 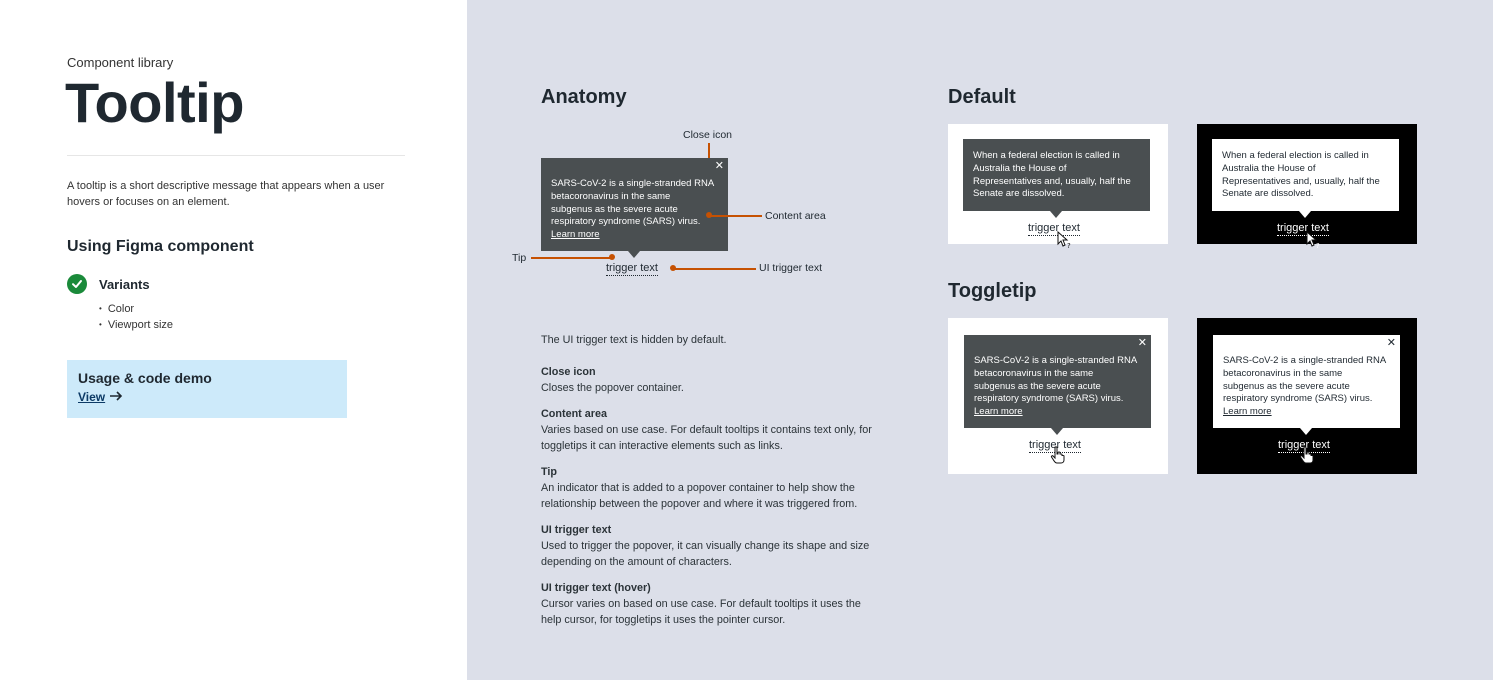 I want to click on tip-marker, so click(x=612, y=257).